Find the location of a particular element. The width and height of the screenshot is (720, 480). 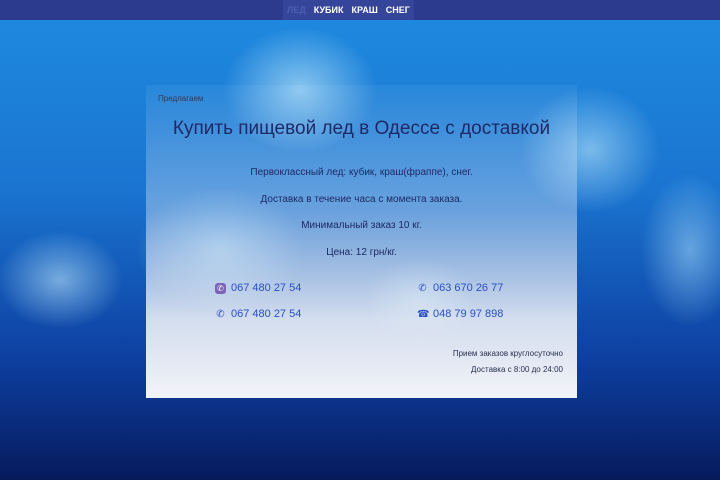

phone-link: ☎ 048 79 97 898 is located at coordinates (460, 314).